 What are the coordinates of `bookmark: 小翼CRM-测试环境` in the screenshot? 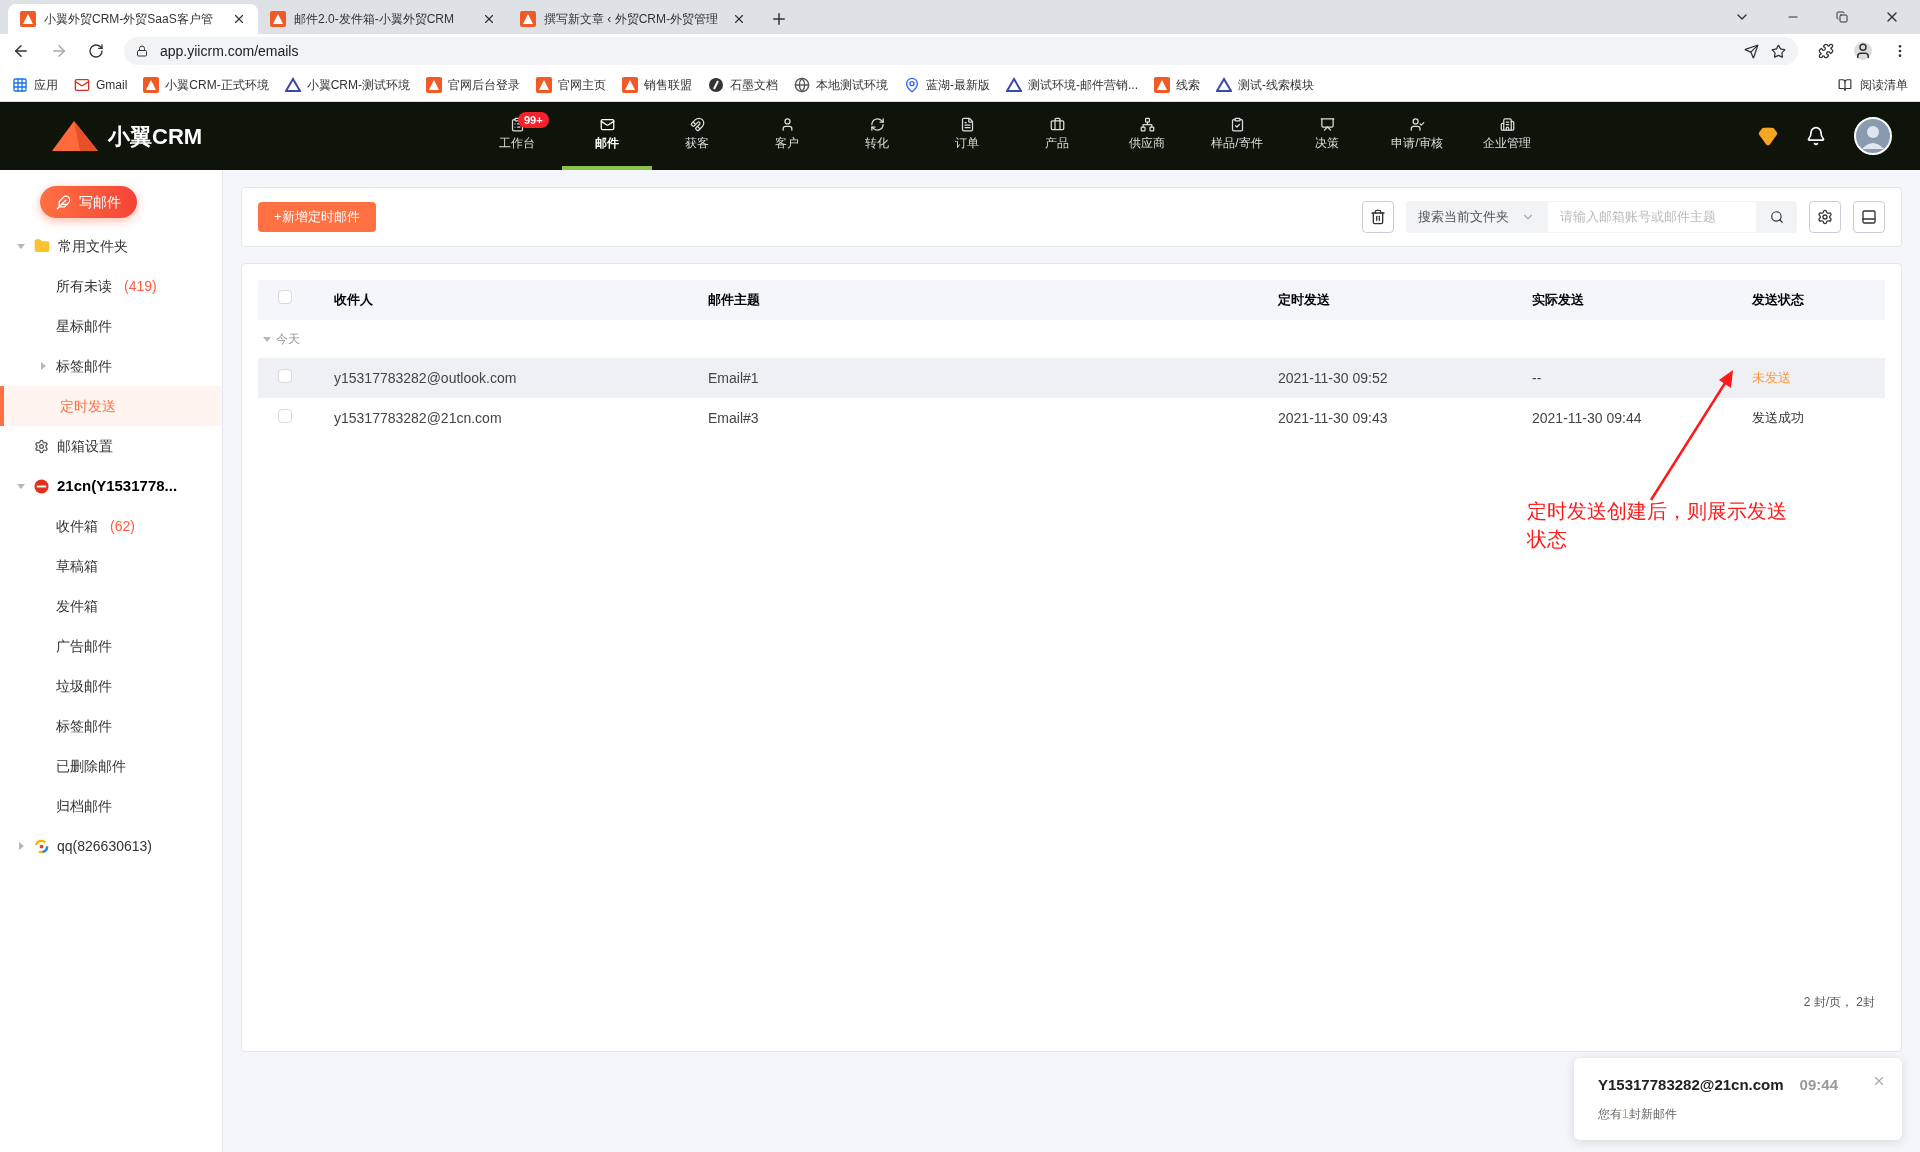 It's located at (347, 84).